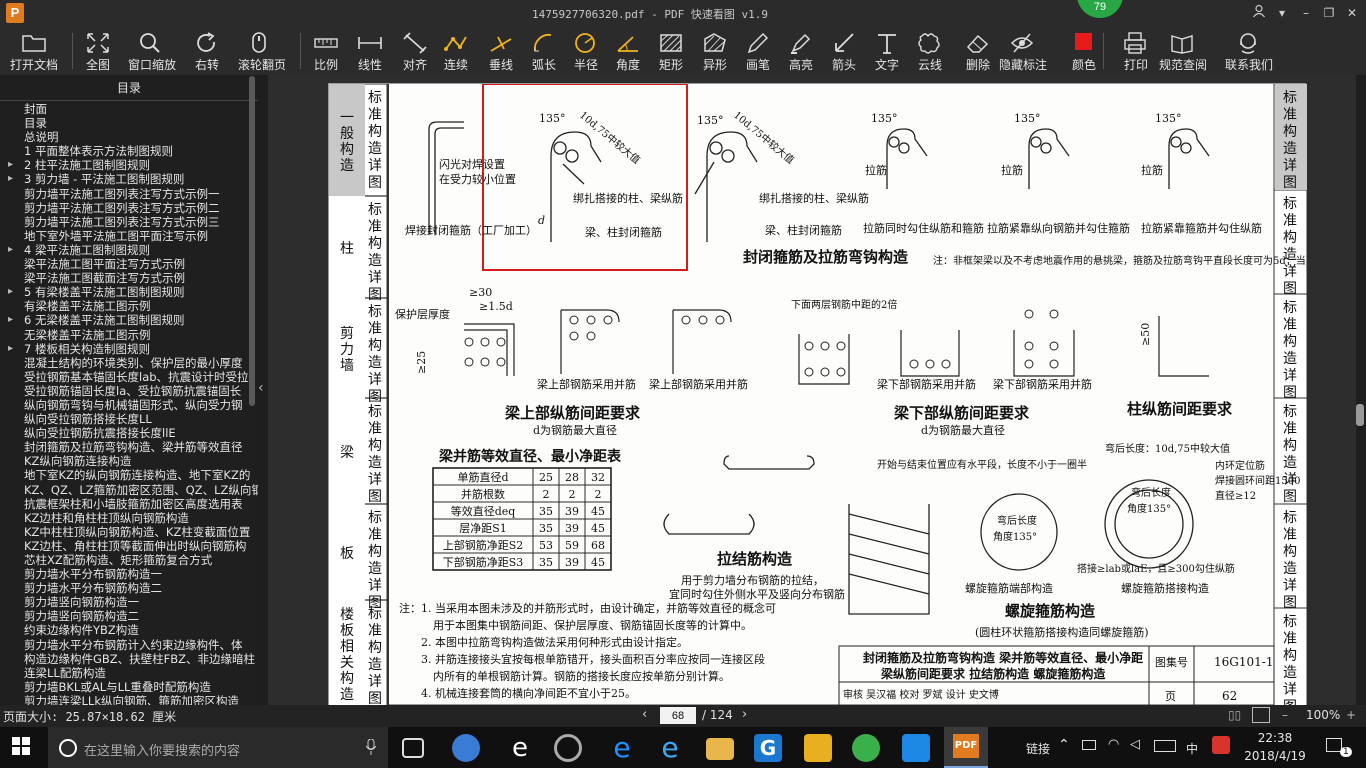  I want to click on ie-icon: e, so click(670, 748).